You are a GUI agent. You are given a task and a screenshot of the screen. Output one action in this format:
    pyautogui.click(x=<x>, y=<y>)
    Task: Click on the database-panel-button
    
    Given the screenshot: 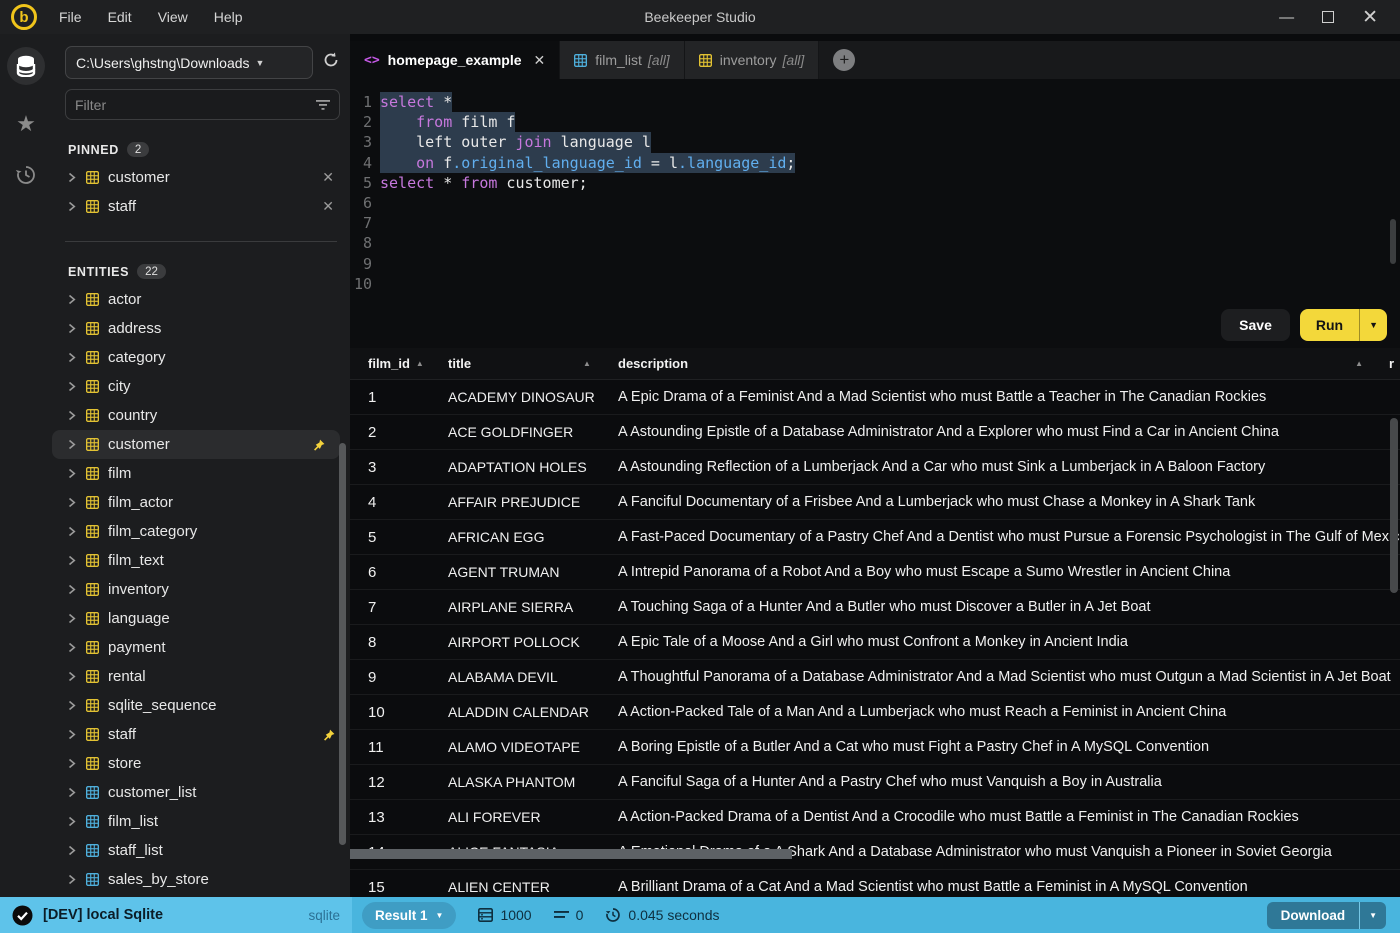 What is the action you would take?
    pyautogui.click(x=26, y=66)
    